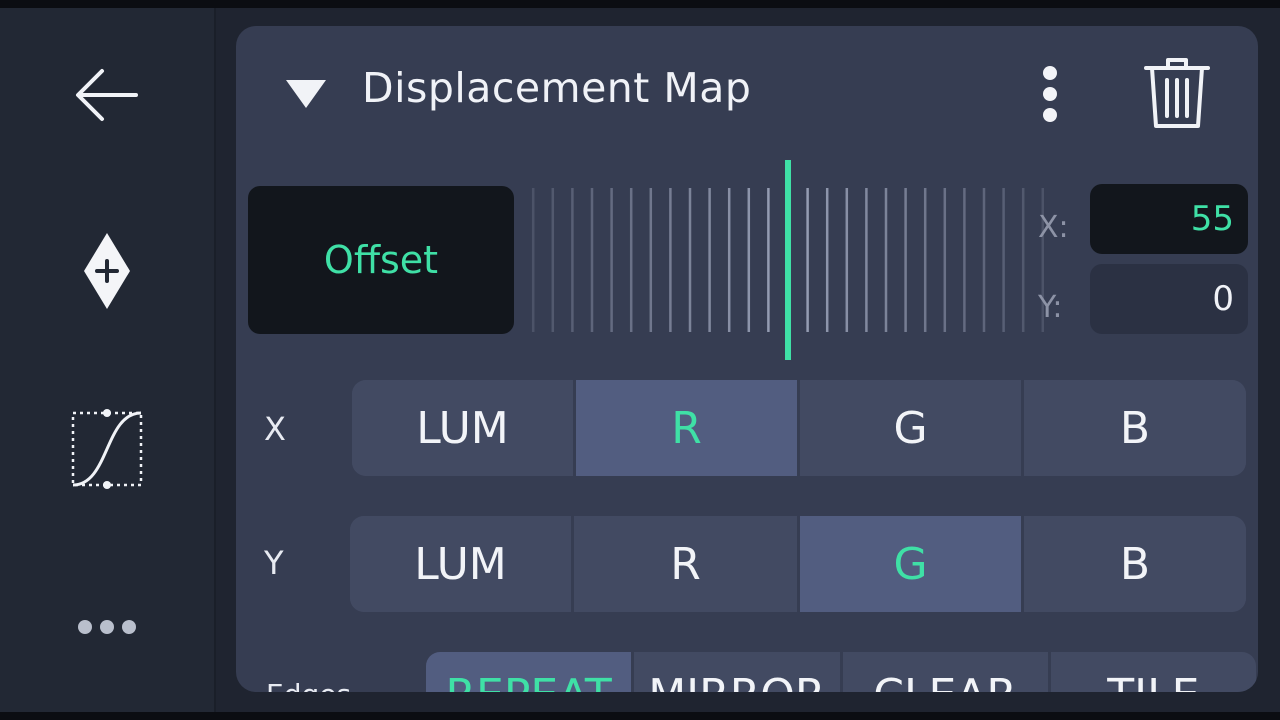 The image size is (1280, 720). Describe the element at coordinates (640, 716) in the screenshot. I see `bottom-strip` at that location.